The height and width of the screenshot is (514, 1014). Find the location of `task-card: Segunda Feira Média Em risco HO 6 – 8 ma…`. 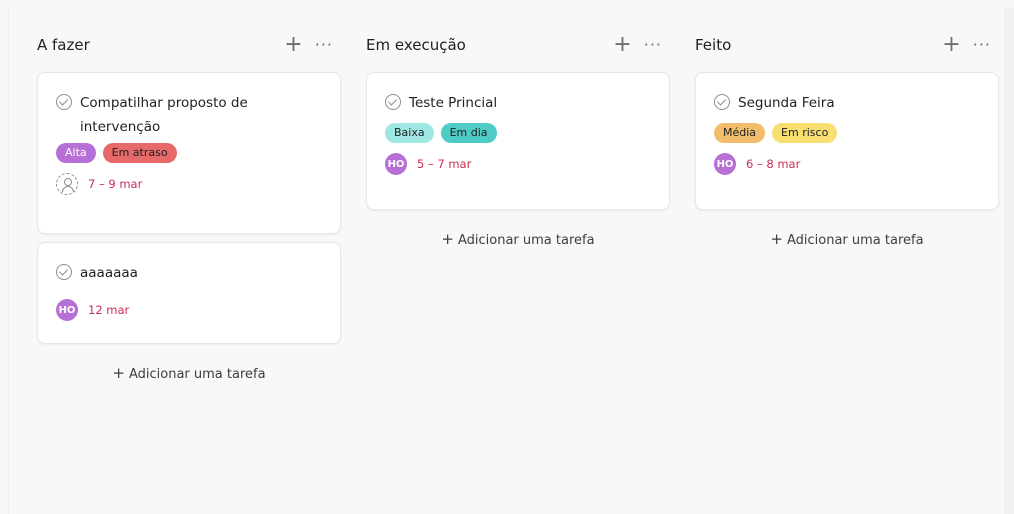

task-card: Segunda Feira Média Em risco HO 6 – 8 ma… is located at coordinates (847, 141).